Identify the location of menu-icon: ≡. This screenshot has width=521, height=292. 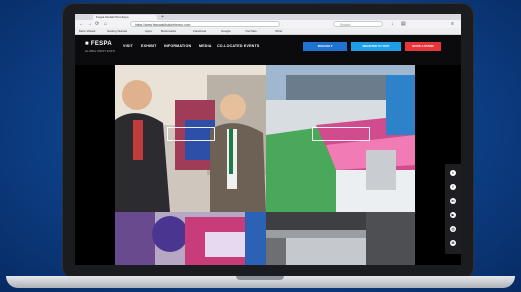
(452, 24).